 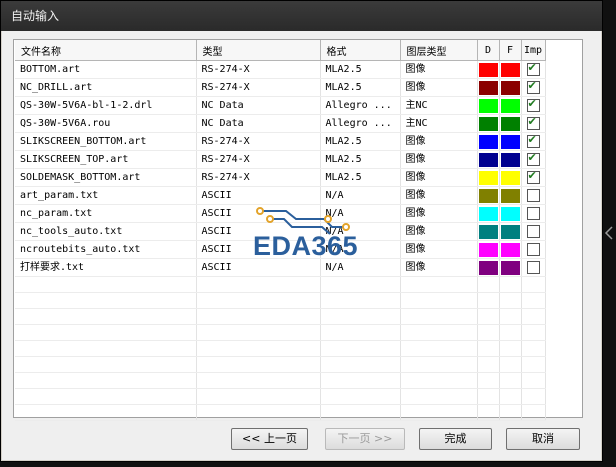 I want to click on table-row: art_param.txt ASCII N/A 图像, so click(x=280, y=195).